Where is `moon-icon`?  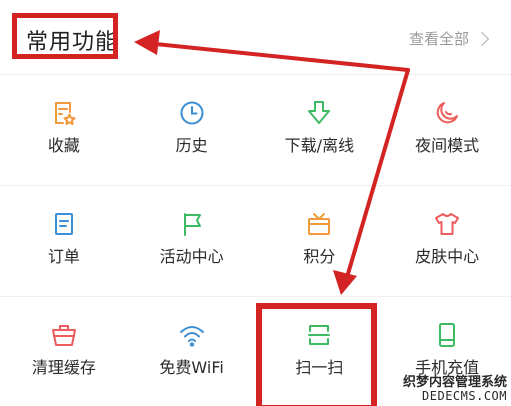 moon-icon is located at coordinates (447, 113).